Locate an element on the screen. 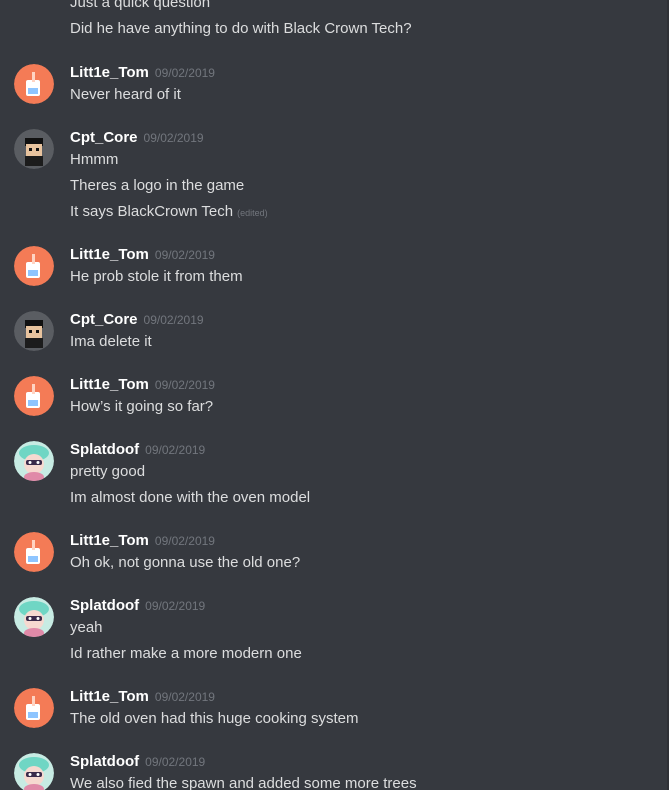 The image size is (669, 790). message-text: pretty good is located at coordinates (108, 471).